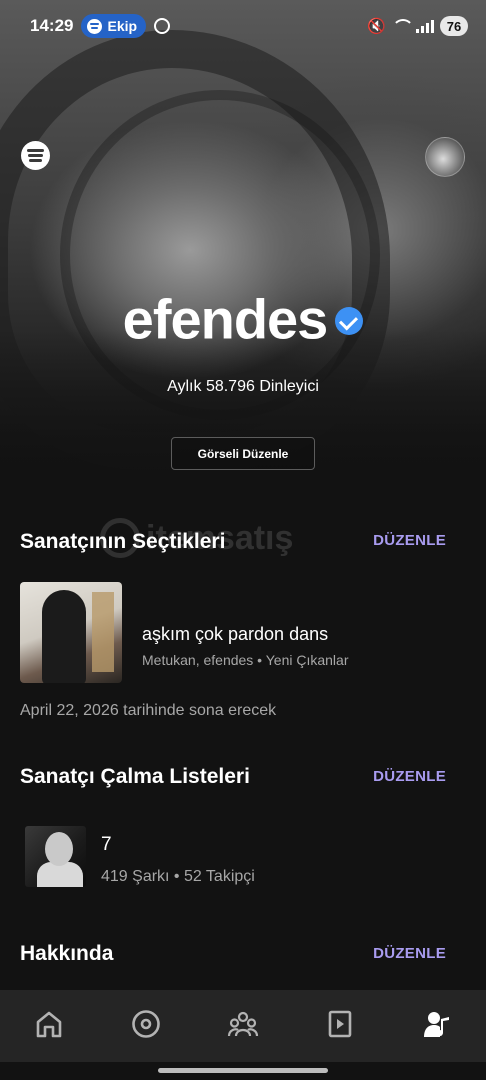  Describe the element at coordinates (178, 876) in the screenshot. I see `playlist-subtitle: 419 Şarkı • 52 Takipçi` at that location.